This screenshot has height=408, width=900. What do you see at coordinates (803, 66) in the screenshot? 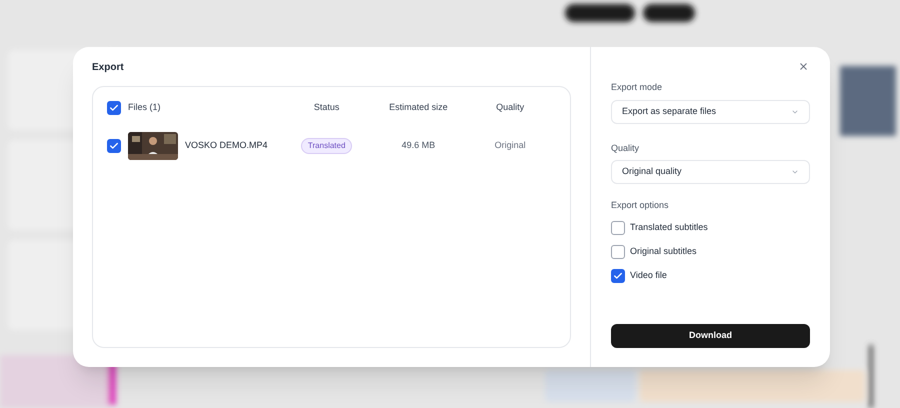
I see `close-icon` at bounding box center [803, 66].